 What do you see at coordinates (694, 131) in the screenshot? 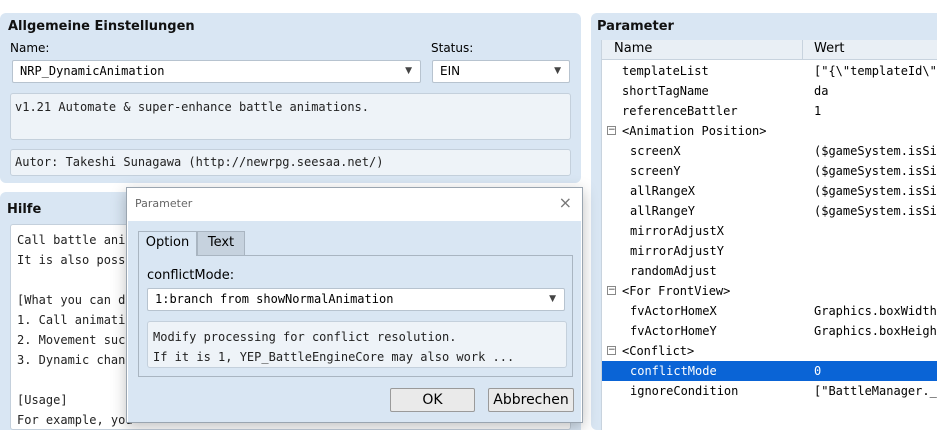
I see `parameter-name: <Animation Position>` at bounding box center [694, 131].